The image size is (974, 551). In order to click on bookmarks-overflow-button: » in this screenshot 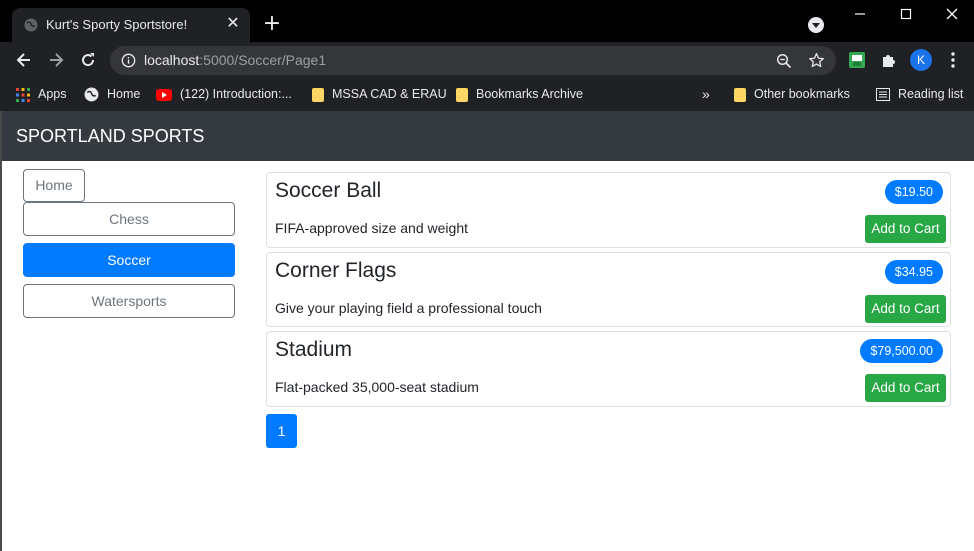, I will do `click(706, 94)`.